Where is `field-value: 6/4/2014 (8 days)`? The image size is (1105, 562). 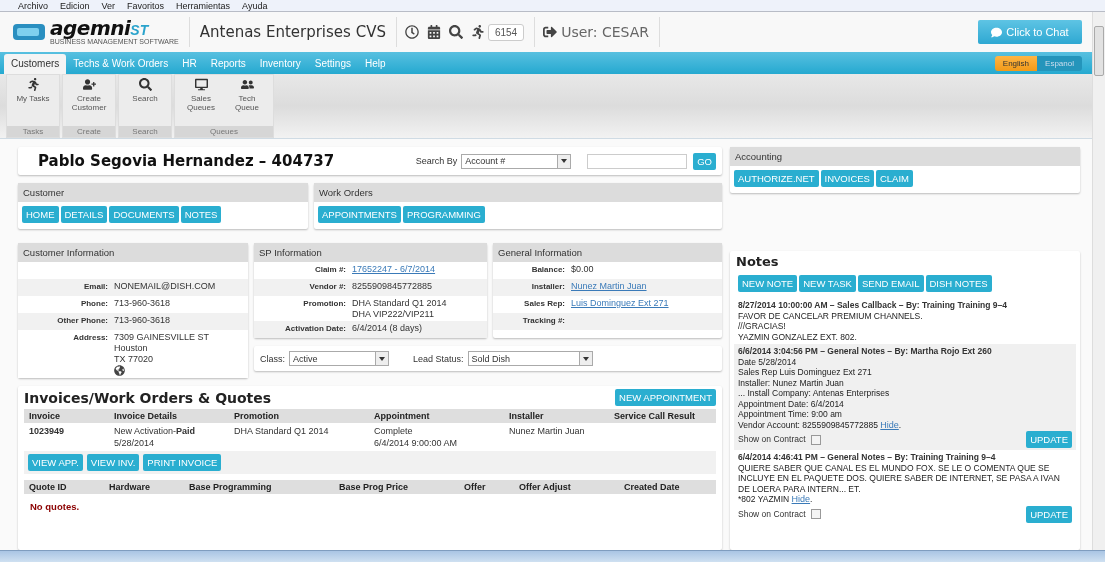 field-value: 6/4/2014 (8 days) is located at coordinates (387, 328).